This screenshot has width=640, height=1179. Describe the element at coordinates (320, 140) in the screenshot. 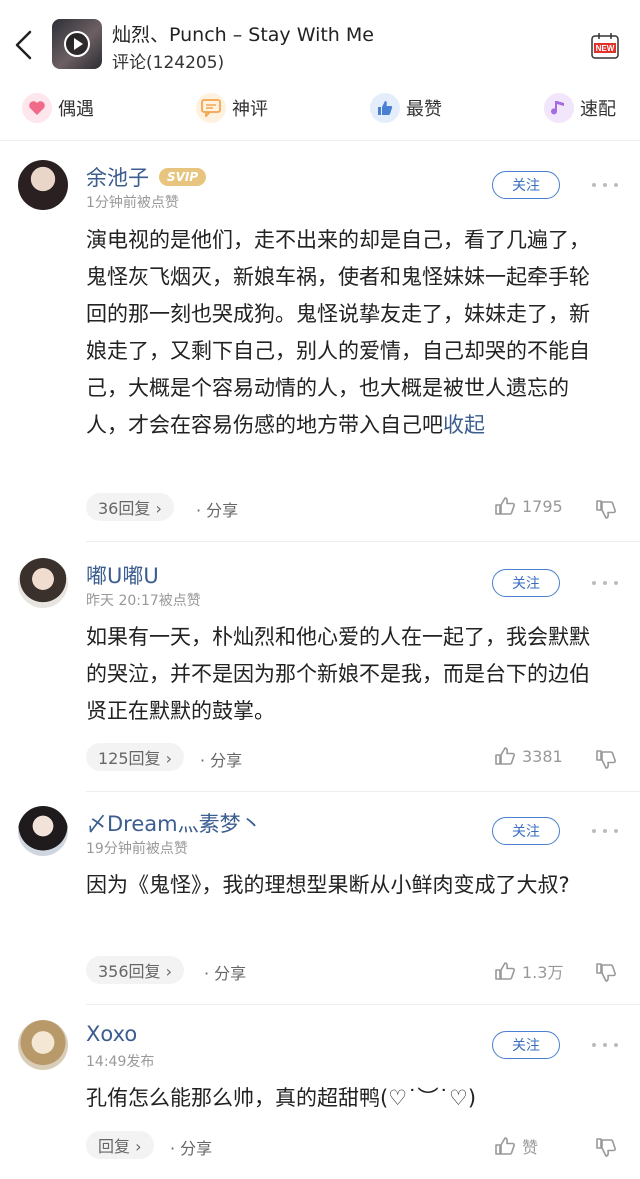

I see `tabs-divider` at that location.